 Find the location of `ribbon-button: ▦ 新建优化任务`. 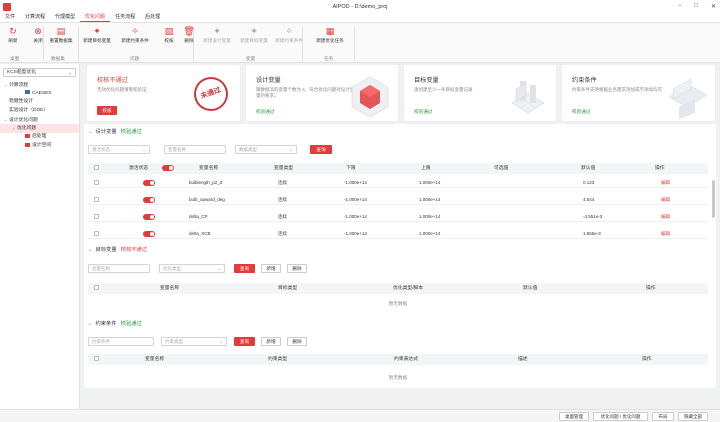

ribbon-button: ▦ 新建优化任务 is located at coordinates (330, 35).